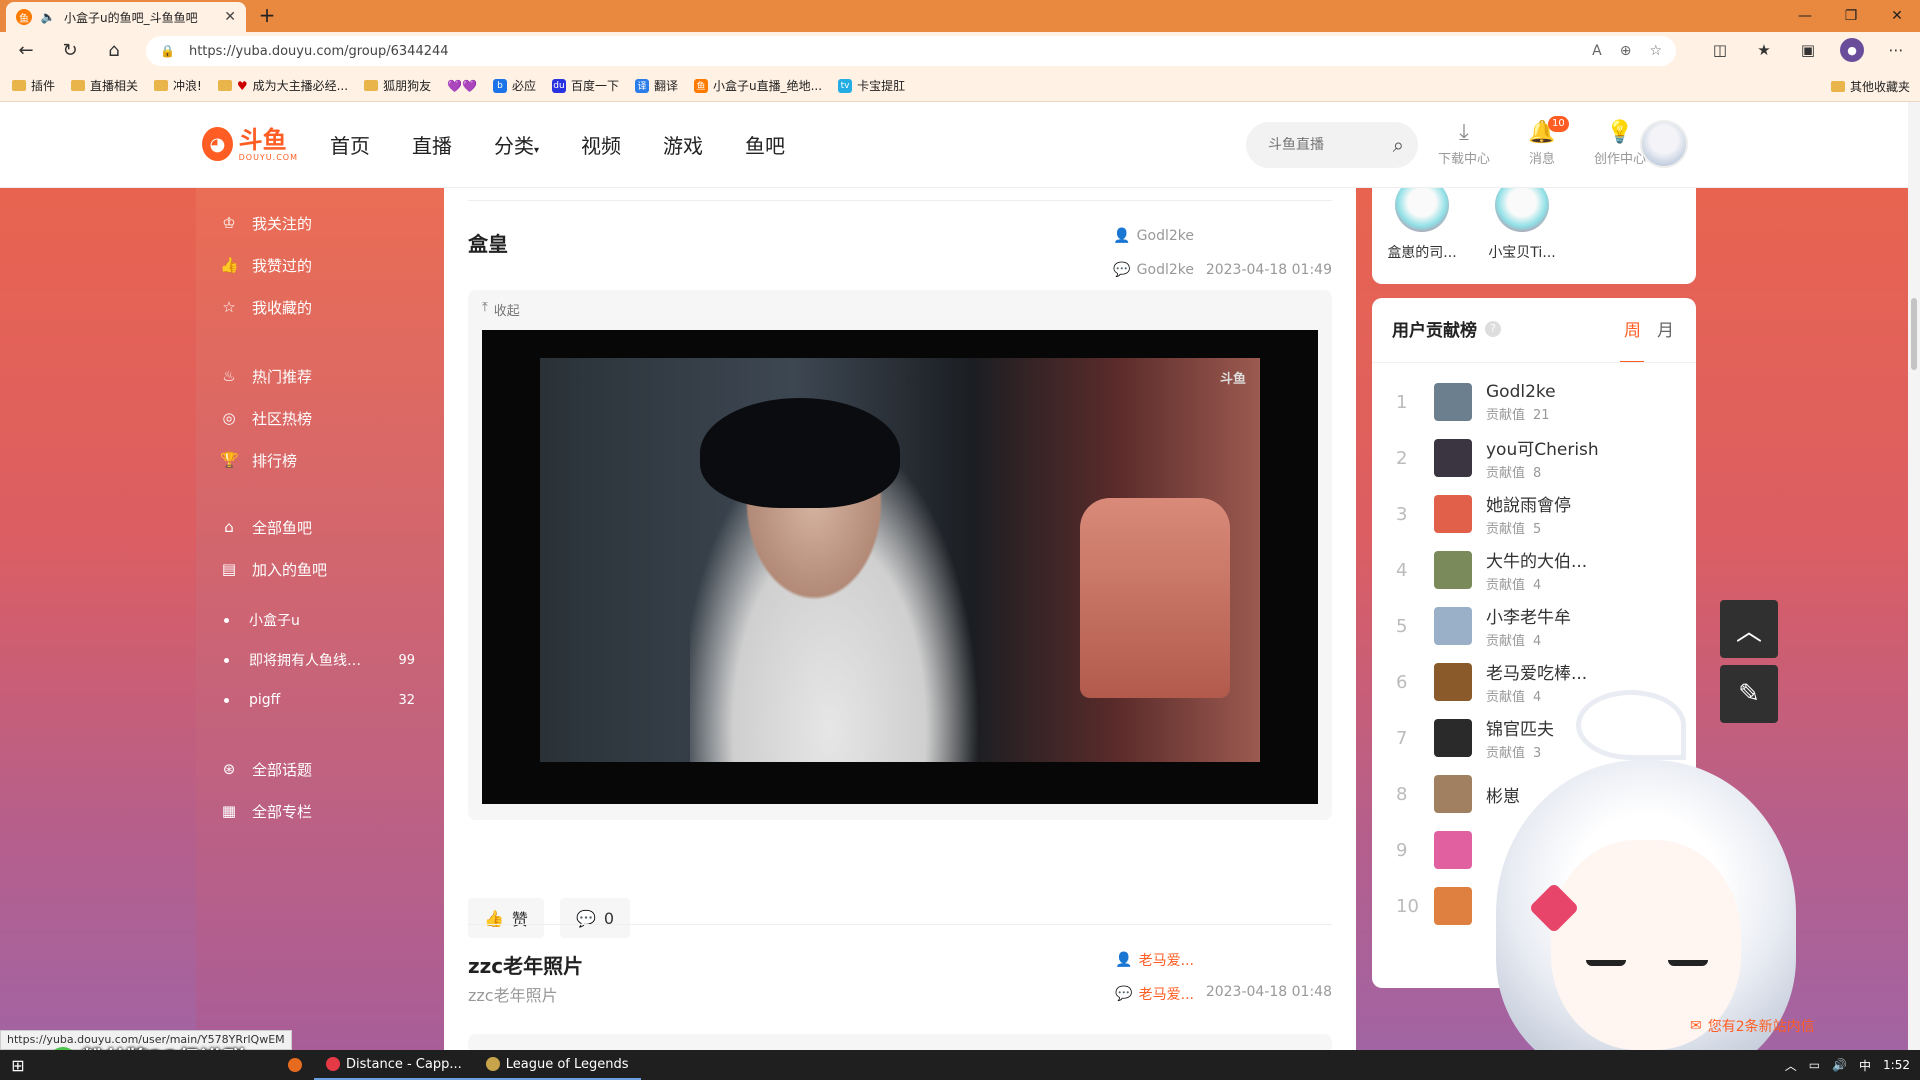 The image size is (1920, 1080). I want to click on sidebar-item-favorites: ☆ 我收藏的, so click(320, 307).